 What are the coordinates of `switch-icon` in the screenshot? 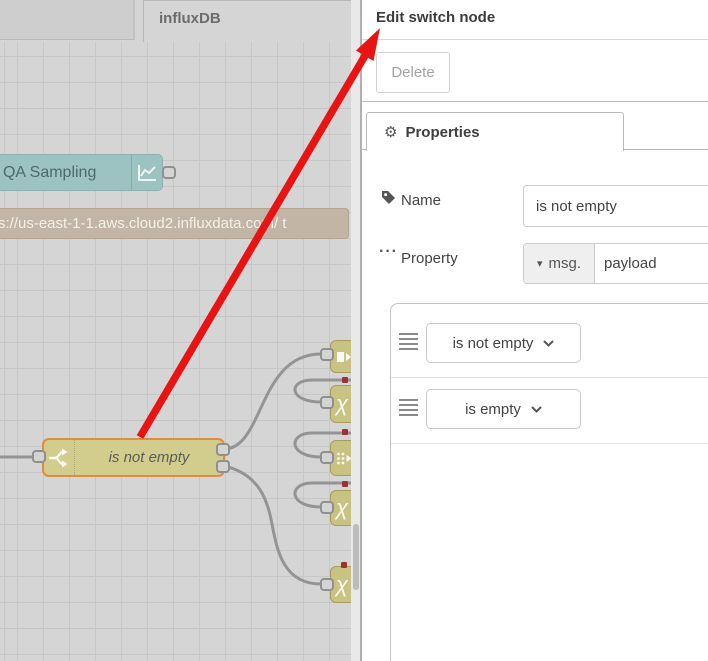 It's located at (59, 457).